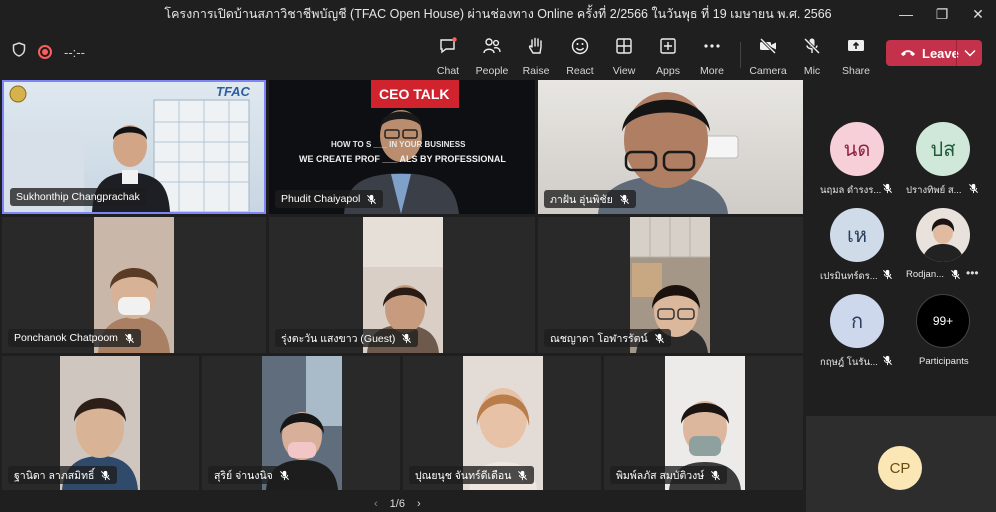 Image resolution: width=996 pixels, height=512 pixels. What do you see at coordinates (668, 48) in the screenshot?
I see `apps-icon` at bounding box center [668, 48].